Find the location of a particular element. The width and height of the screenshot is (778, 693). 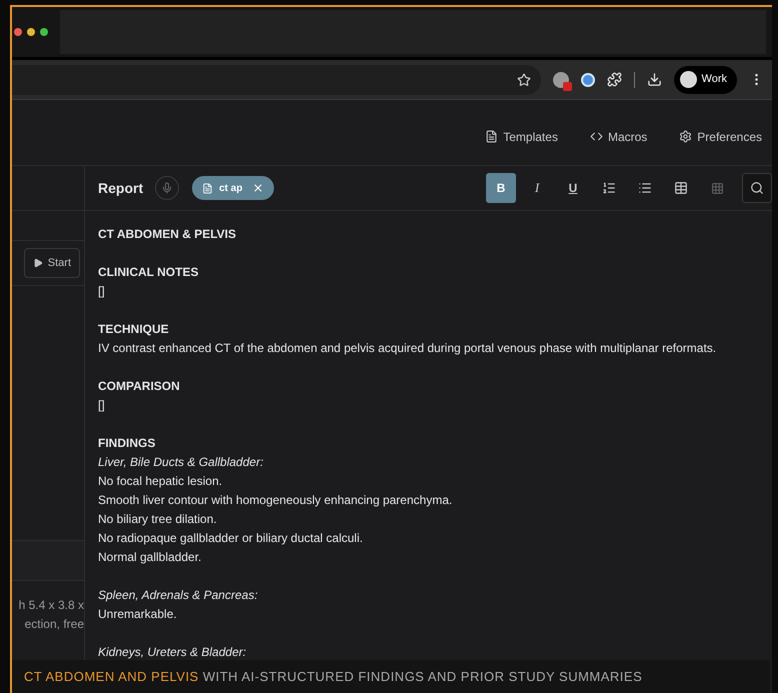

play-icon is located at coordinates (37, 263).